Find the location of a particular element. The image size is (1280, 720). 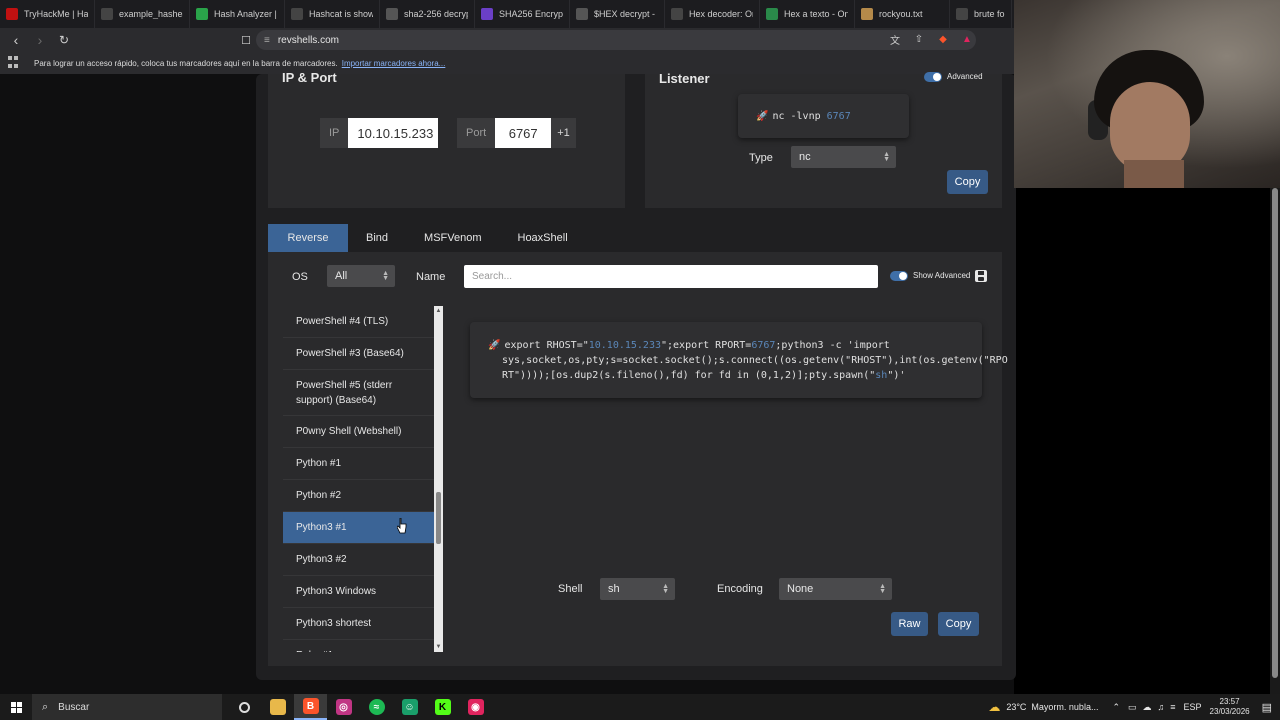

browser-tab: TryHackMe | Hack is located at coordinates (47, 14).